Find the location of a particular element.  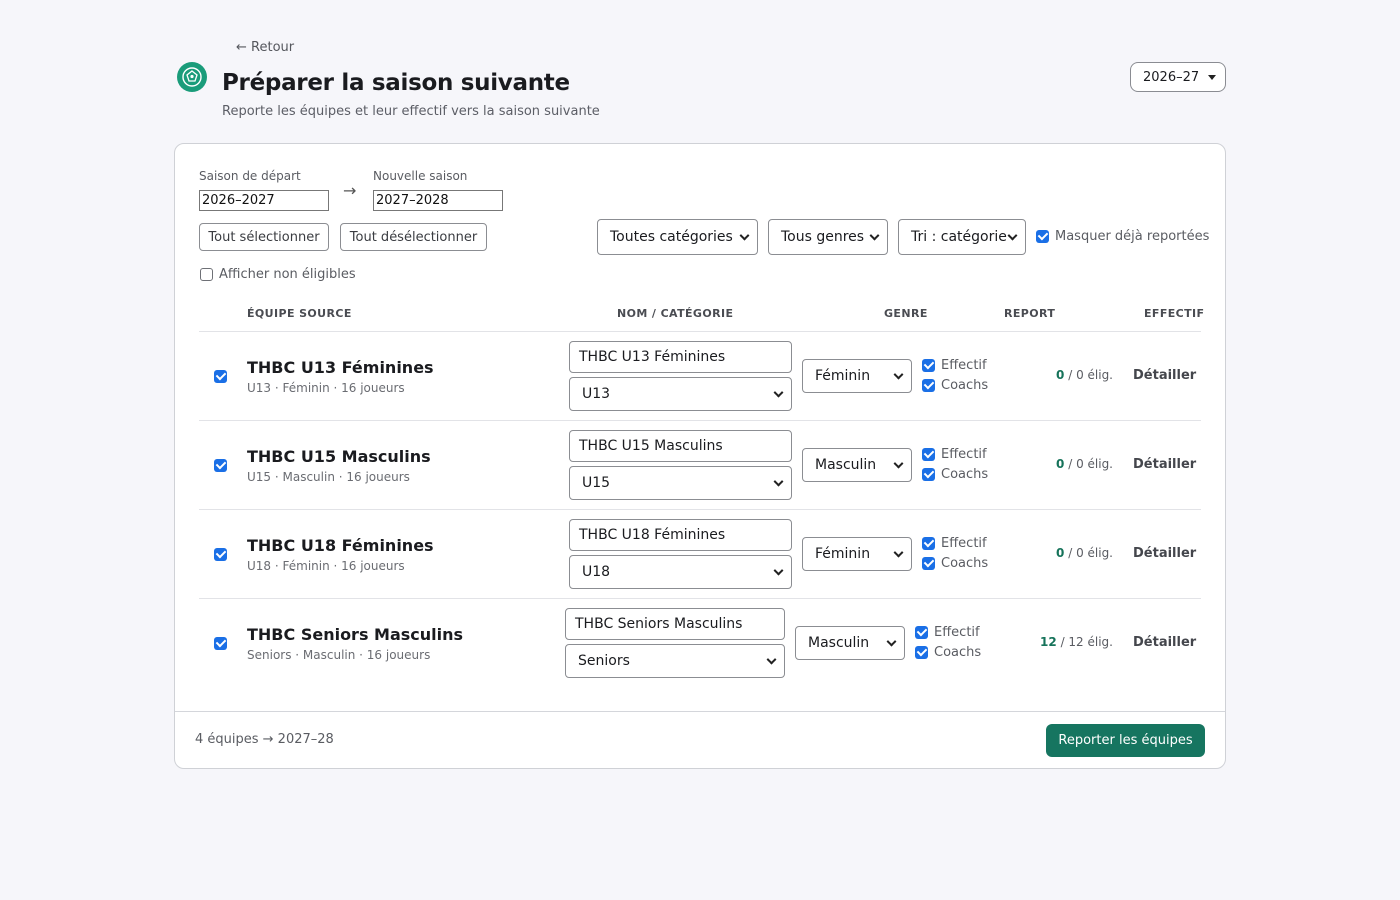

column-header-gender: GENRE is located at coordinates (906, 313).